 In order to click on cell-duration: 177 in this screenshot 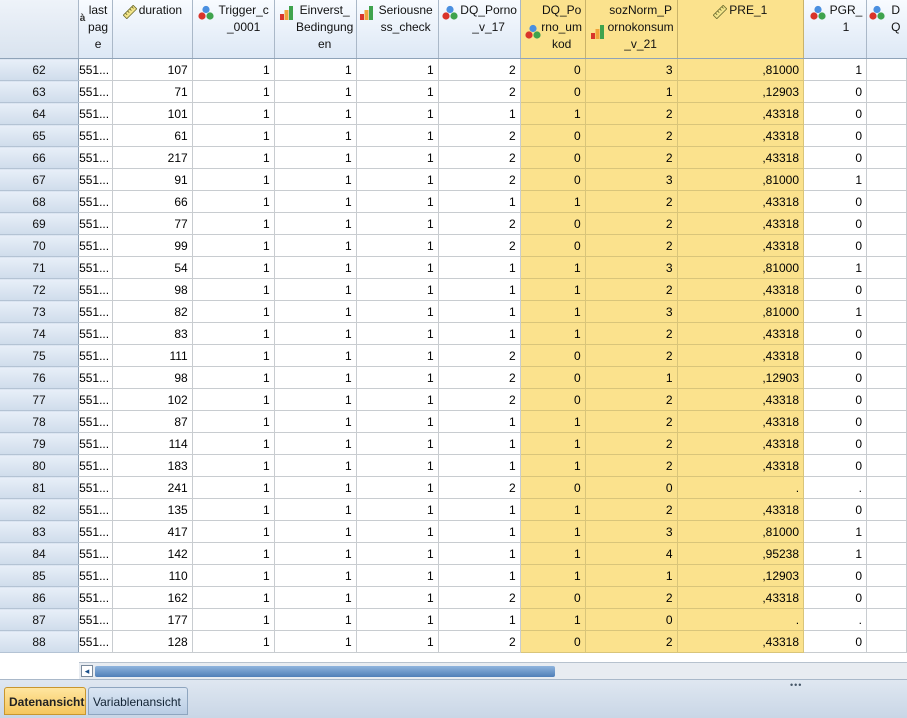, I will do `click(152, 619)`.